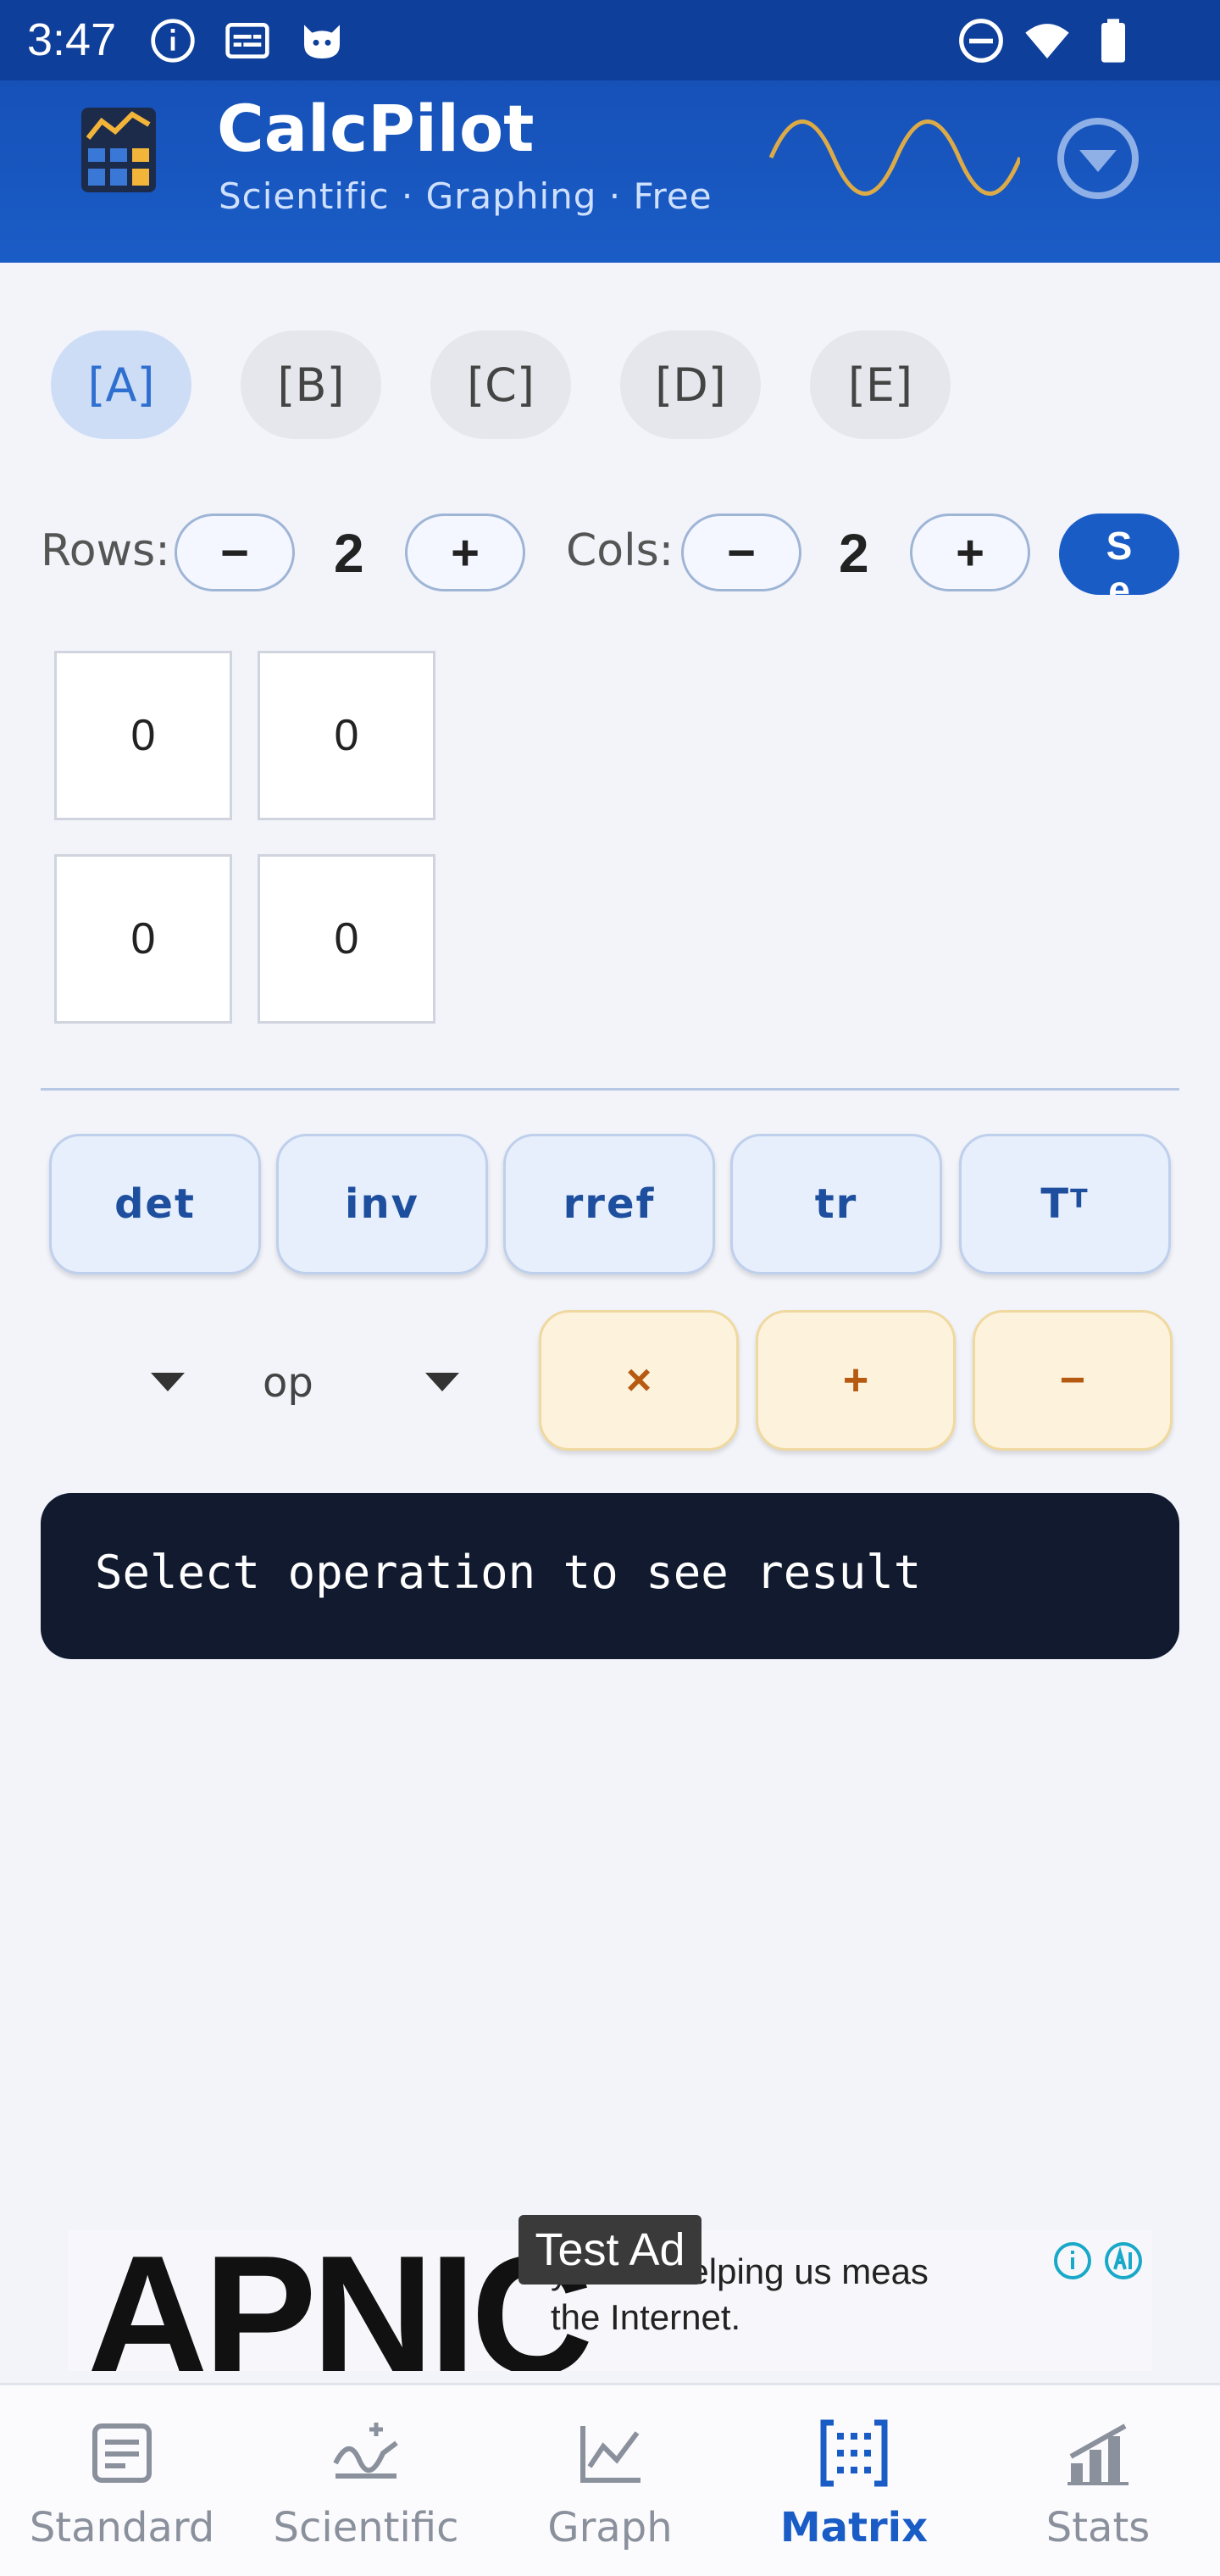 The height and width of the screenshot is (2576, 1220). What do you see at coordinates (508, 1572) in the screenshot?
I see `result-text: Select operation to see result` at bounding box center [508, 1572].